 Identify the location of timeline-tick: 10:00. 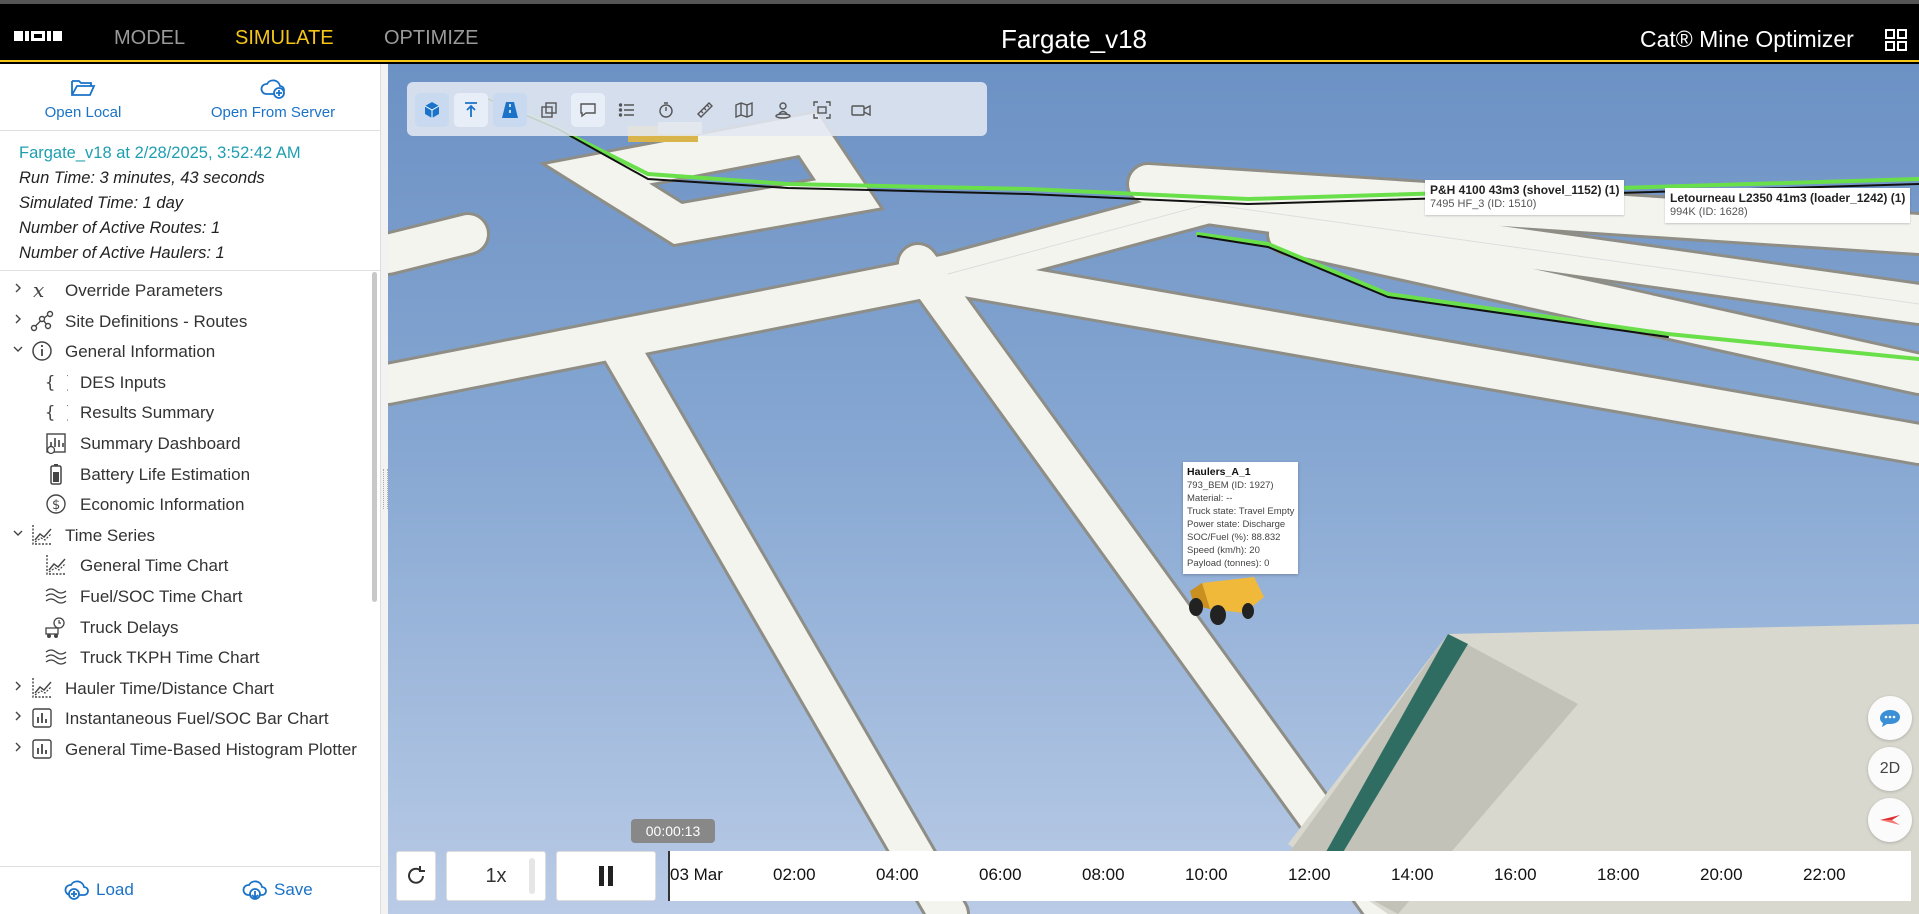
(1206, 874).